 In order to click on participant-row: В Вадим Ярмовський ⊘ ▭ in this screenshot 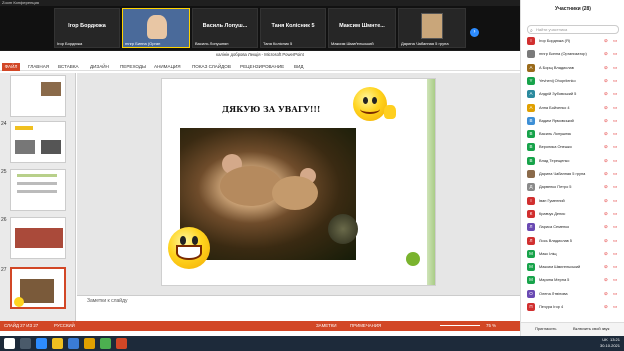, I will do `click(574, 121)`.